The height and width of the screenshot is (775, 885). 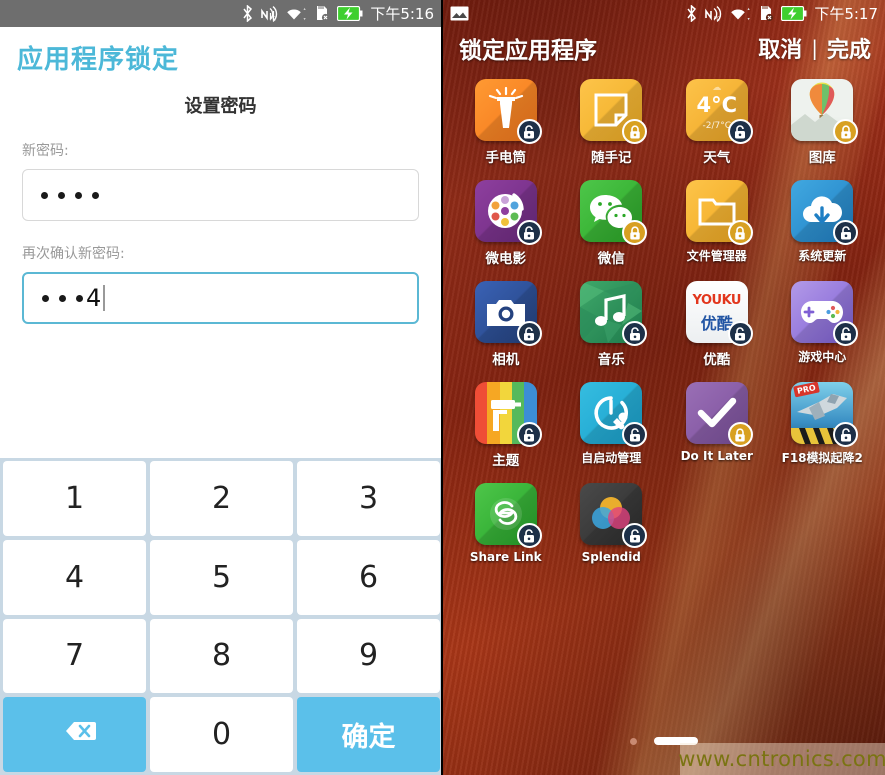 What do you see at coordinates (612, 425) in the screenshot?
I see `app-item: 自启动管理` at bounding box center [612, 425].